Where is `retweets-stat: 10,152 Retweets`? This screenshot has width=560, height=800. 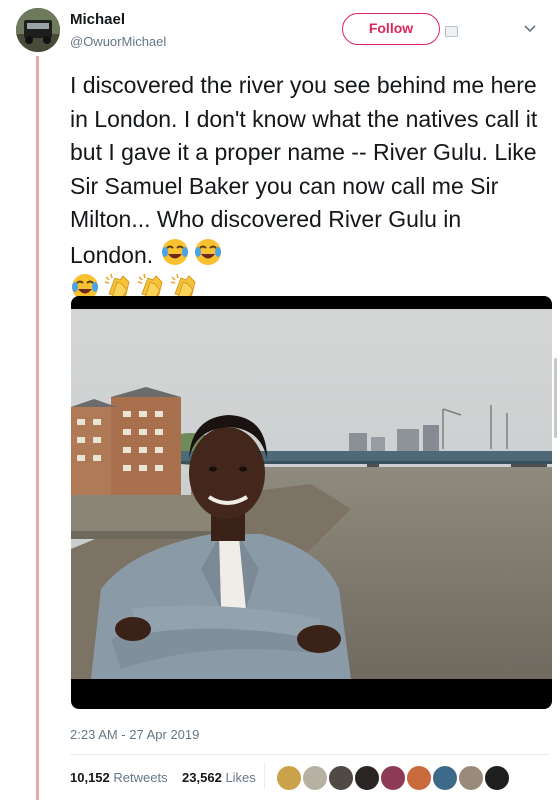
retweets-stat: 10,152 Retweets is located at coordinates (119, 777).